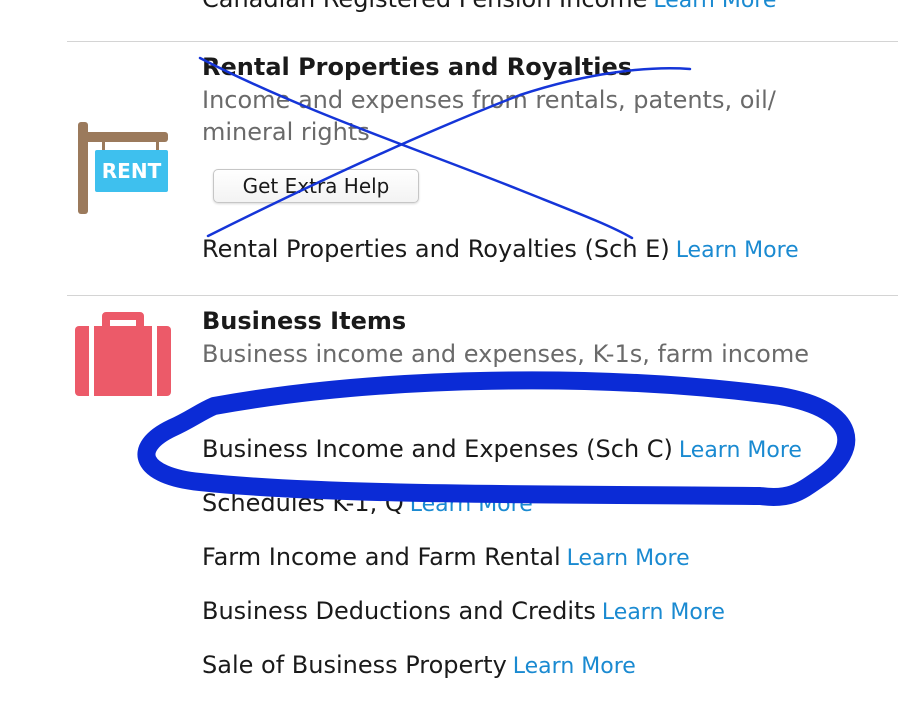 This screenshot has height=702, width=898. What do you see at coordinates (316, 186) in the screenshot?
I see `get-extra-help-button: Get Extra Help` at bounding box center [316, 186].